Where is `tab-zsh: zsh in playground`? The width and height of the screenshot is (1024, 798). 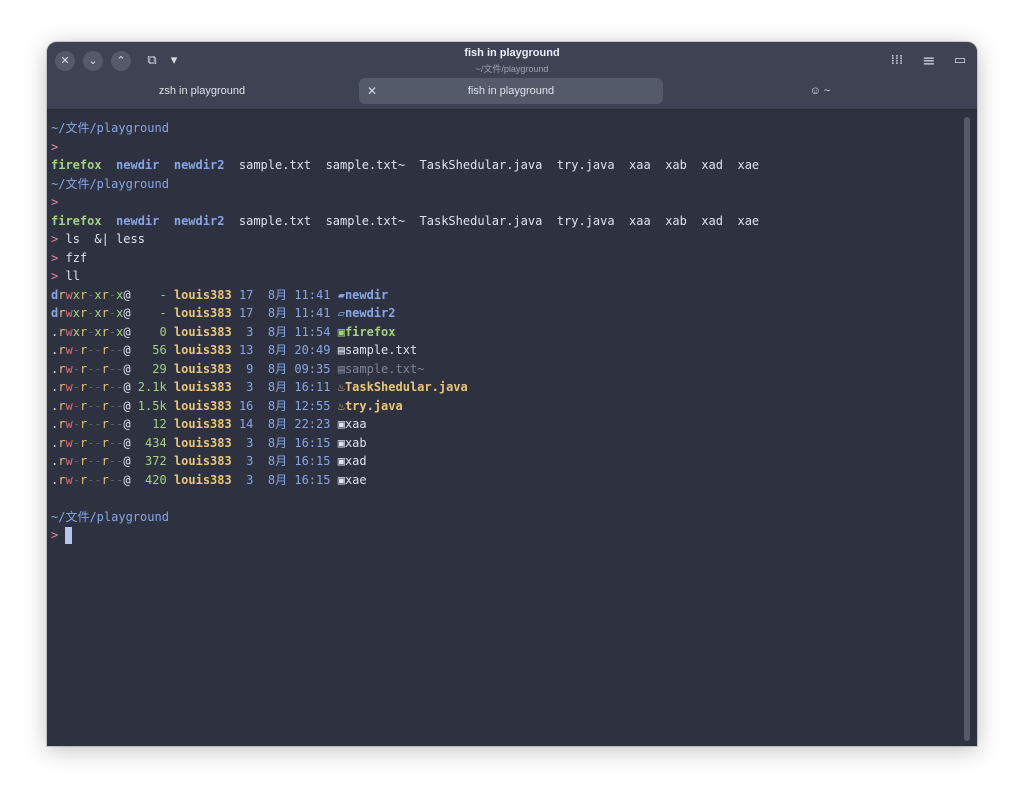 tab-zsh: zsh in playground is located at coordinates (202, 91).